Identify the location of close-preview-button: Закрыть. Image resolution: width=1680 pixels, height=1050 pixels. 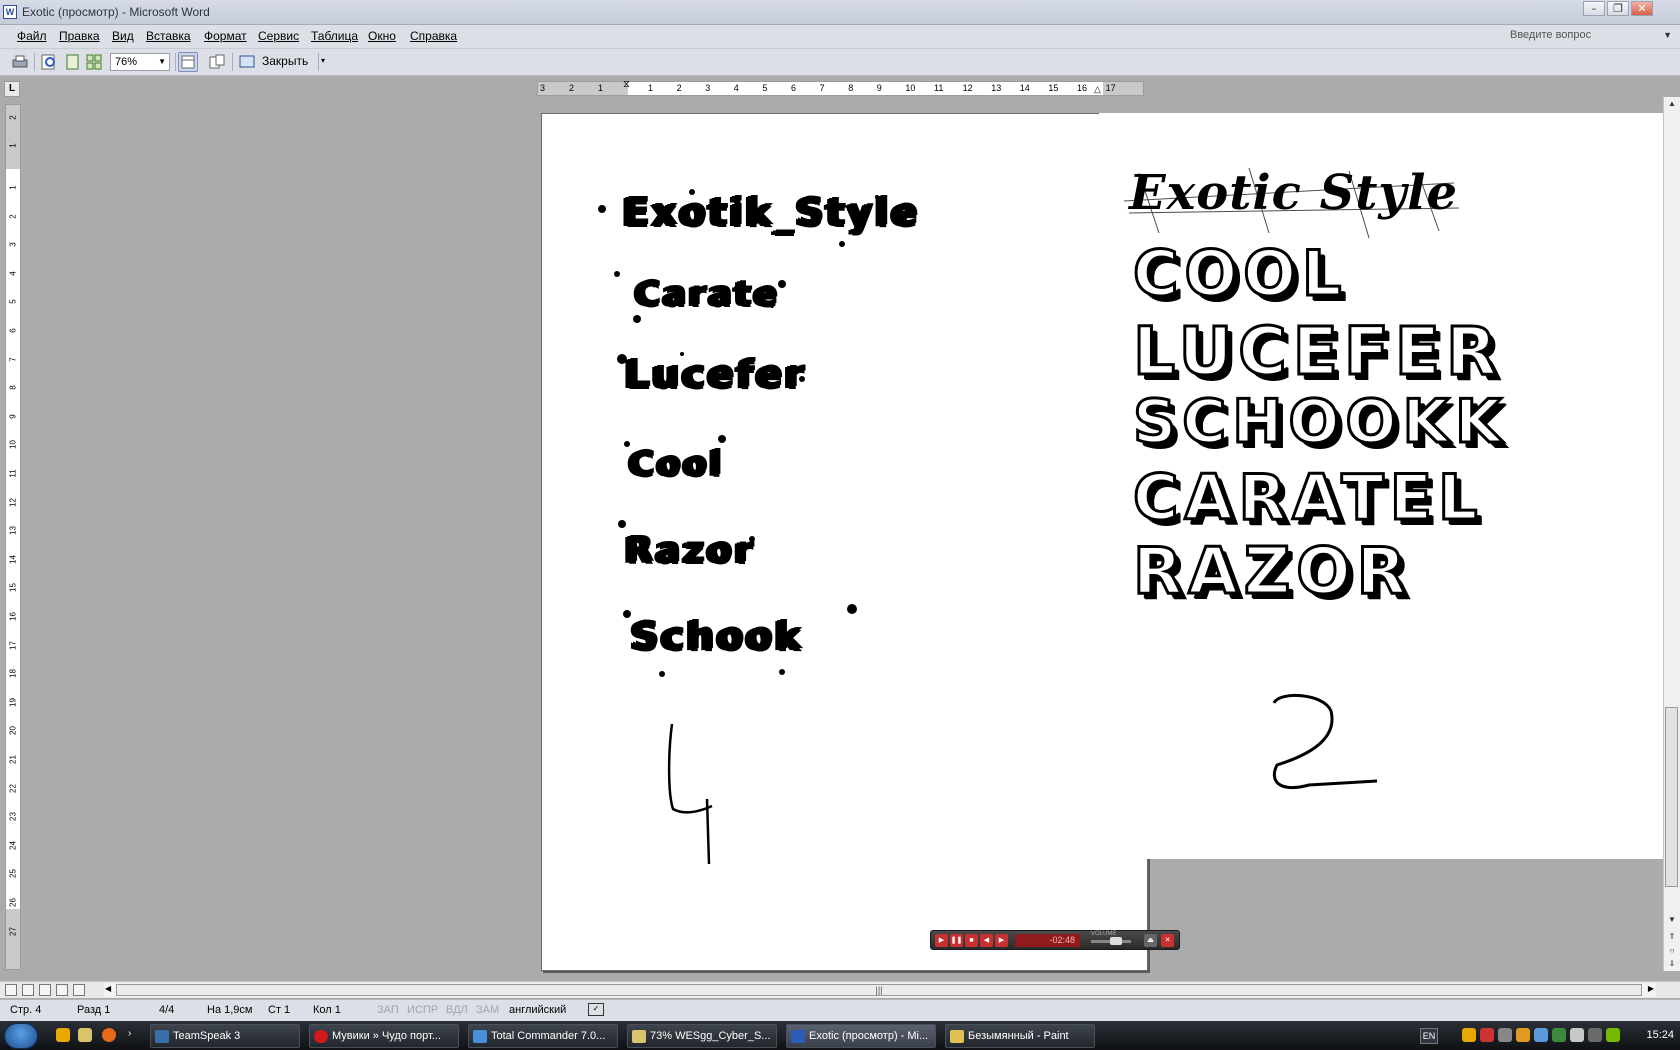
(285, 61).